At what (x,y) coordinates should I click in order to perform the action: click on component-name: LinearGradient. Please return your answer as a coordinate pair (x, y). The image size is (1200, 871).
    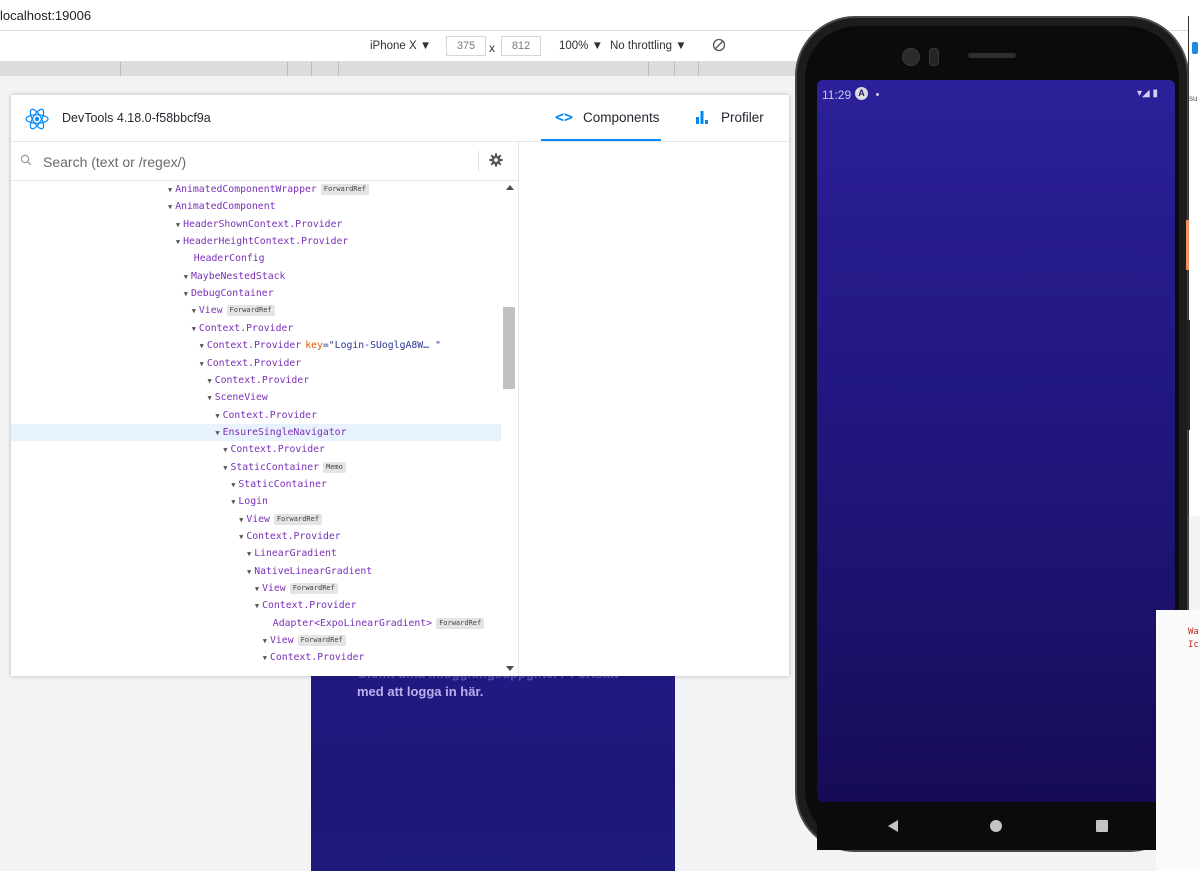
    Looking at the image, I should click on (295, 554).